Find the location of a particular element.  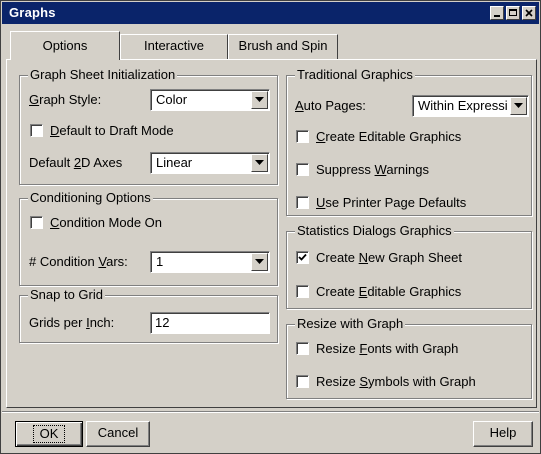

default-draft-checkbox is located at coordinates (36, 130).